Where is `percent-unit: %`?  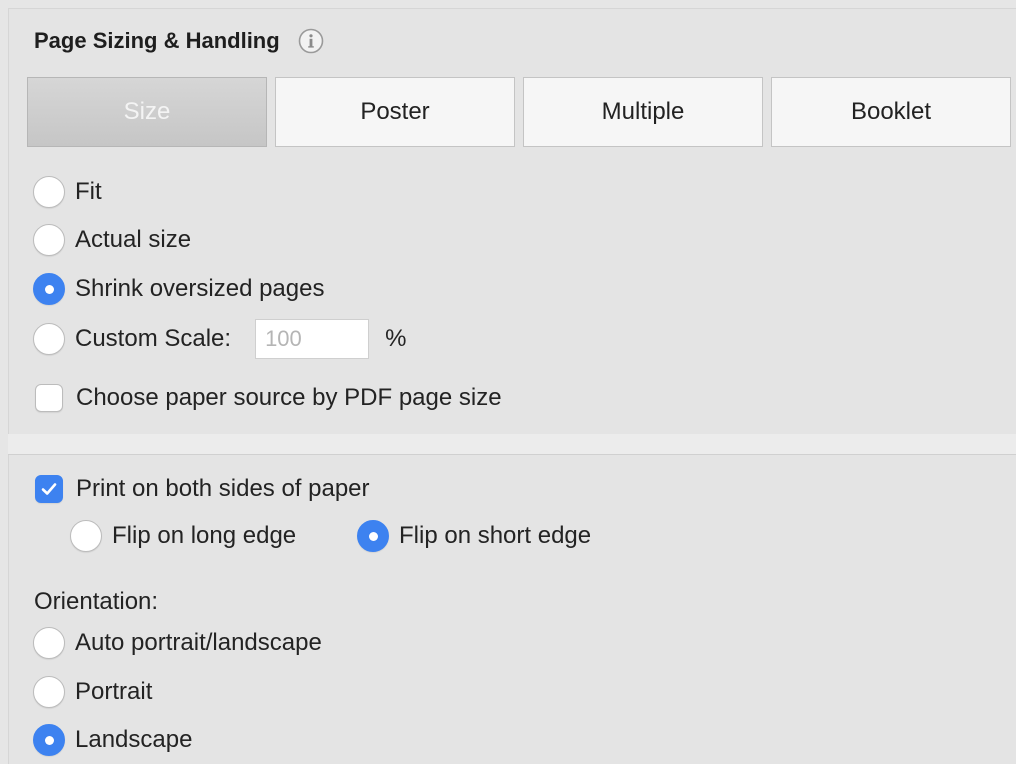 percent-unit: % is located at coordinates (396, 338).